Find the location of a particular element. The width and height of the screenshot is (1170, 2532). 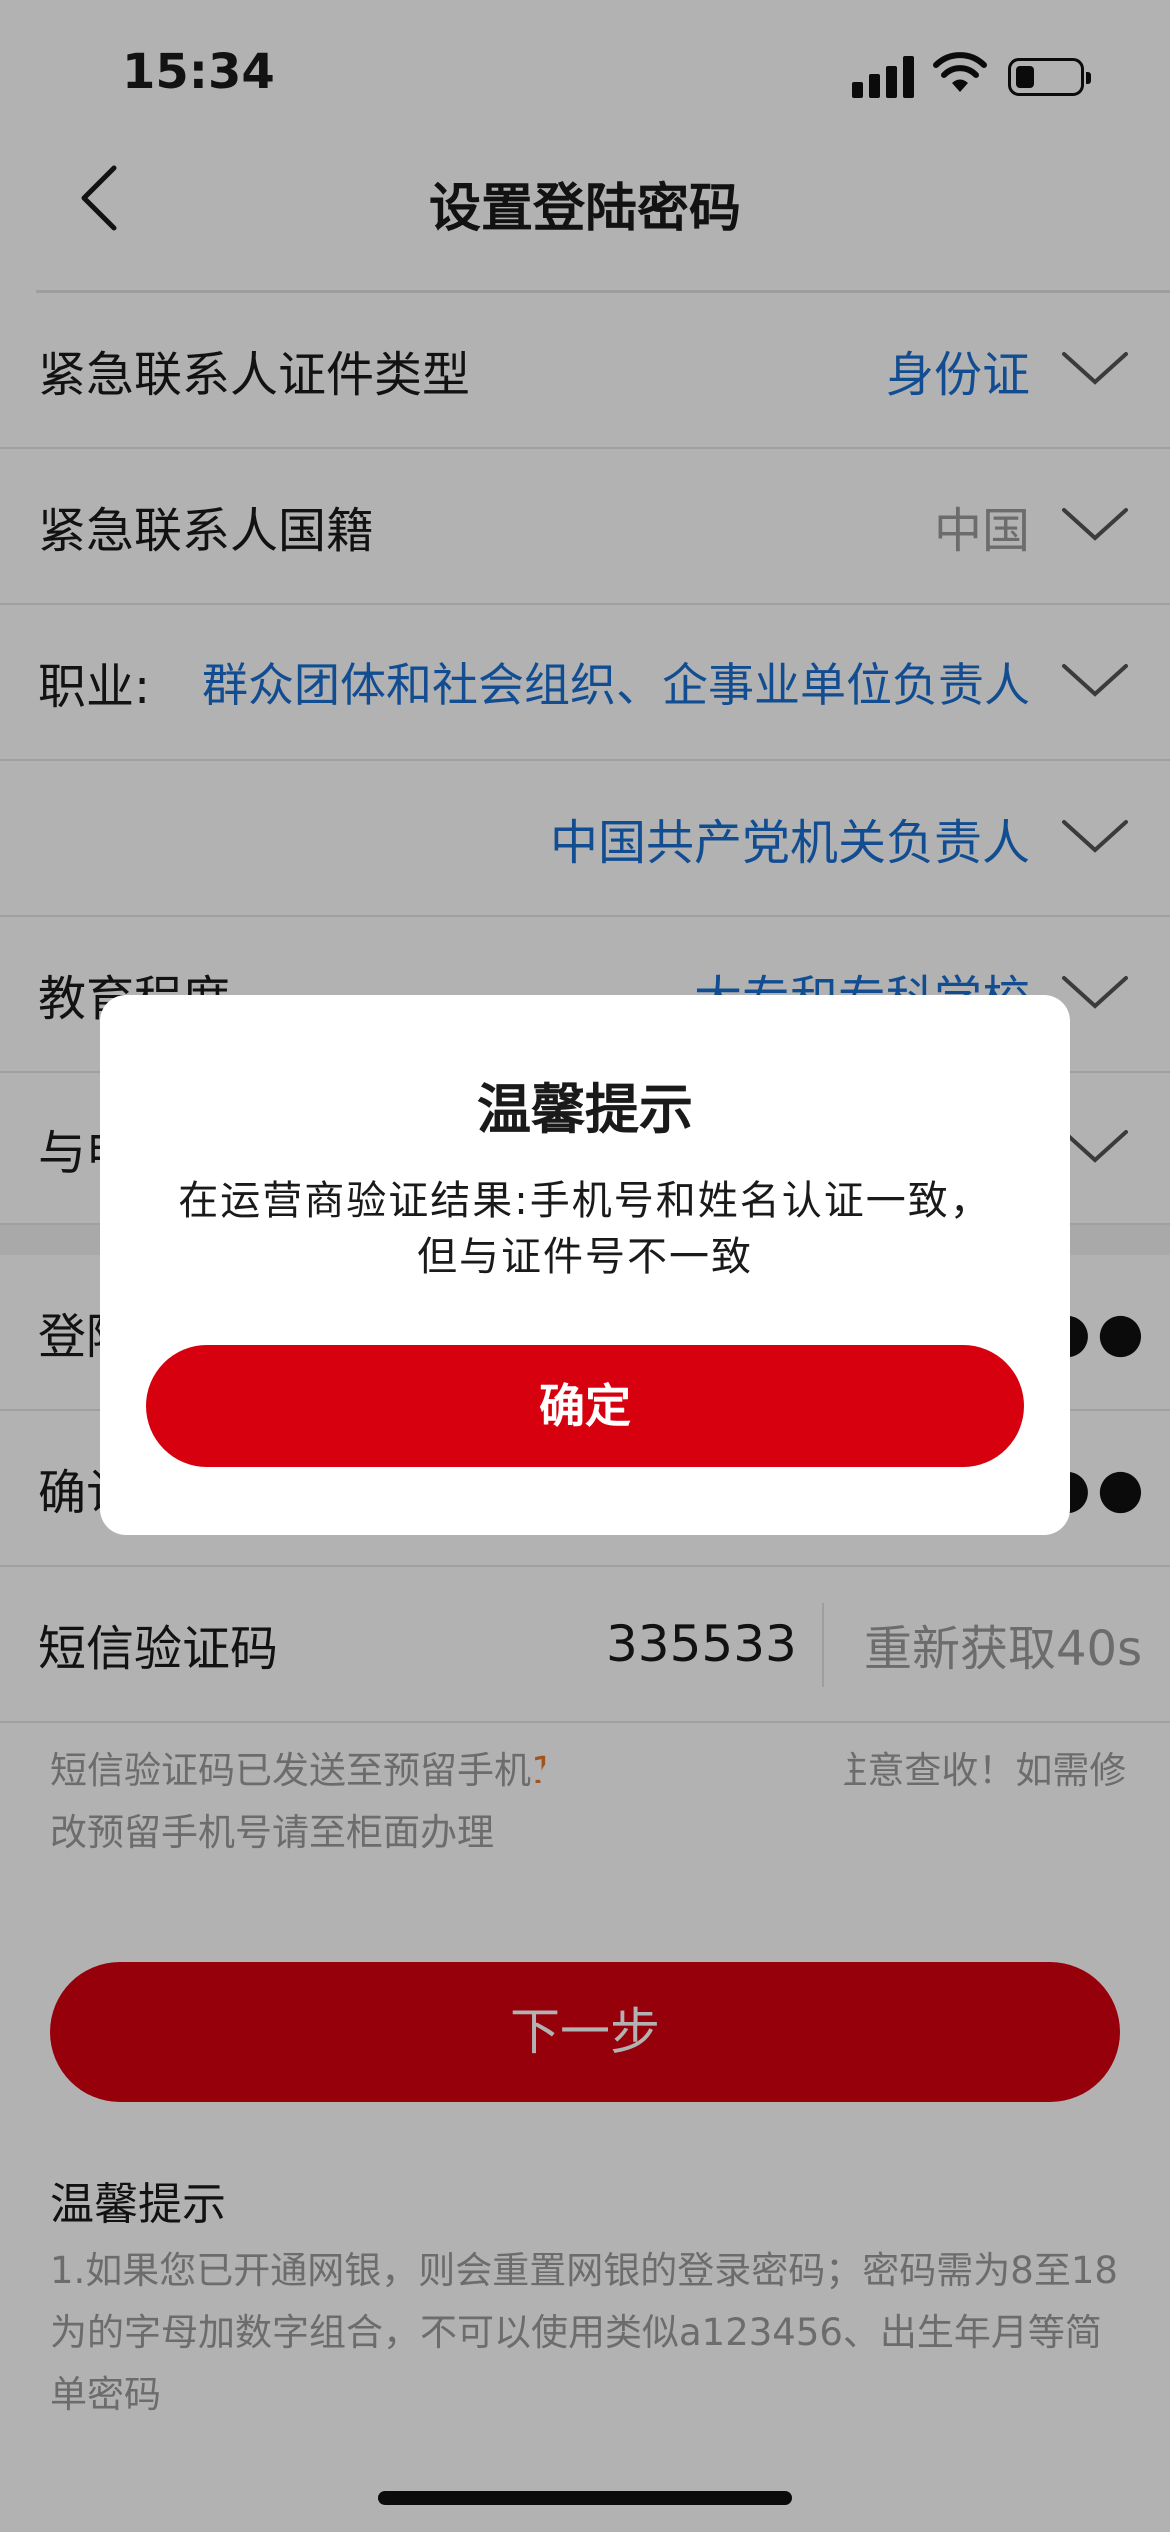

dialog-message: 在运营商验证结果:手机号和姓名认证一致，但与证件号不一致 is located at coordinates (585, 1229).